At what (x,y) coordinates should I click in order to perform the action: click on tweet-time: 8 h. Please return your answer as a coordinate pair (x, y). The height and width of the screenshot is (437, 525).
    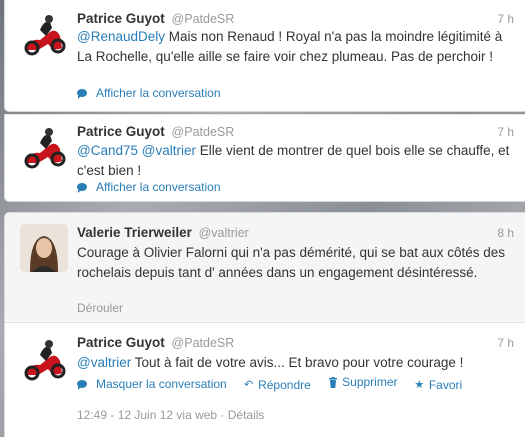
    Looking at the image, I should click on (505, 233).